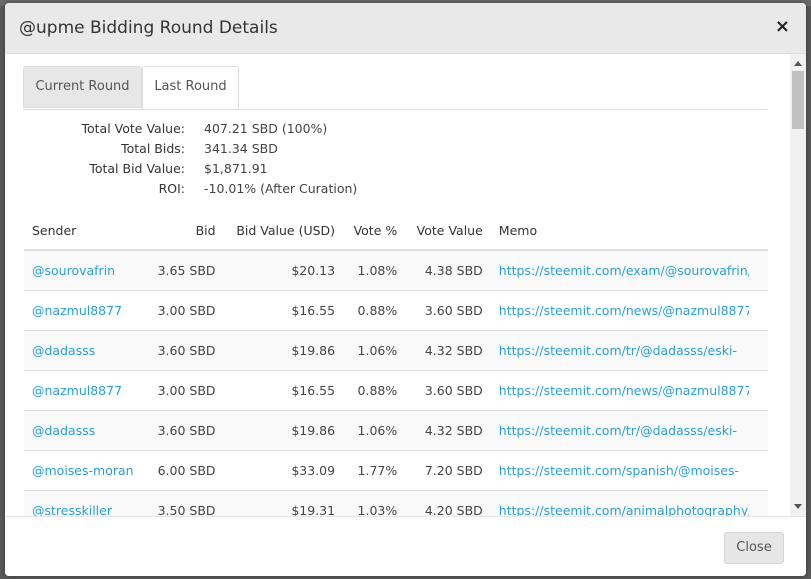 This screenshot has height=579, width=811. I want to click on summary-row: Total Vote Value: 407.21 SBD (100%), so click(255, 131).